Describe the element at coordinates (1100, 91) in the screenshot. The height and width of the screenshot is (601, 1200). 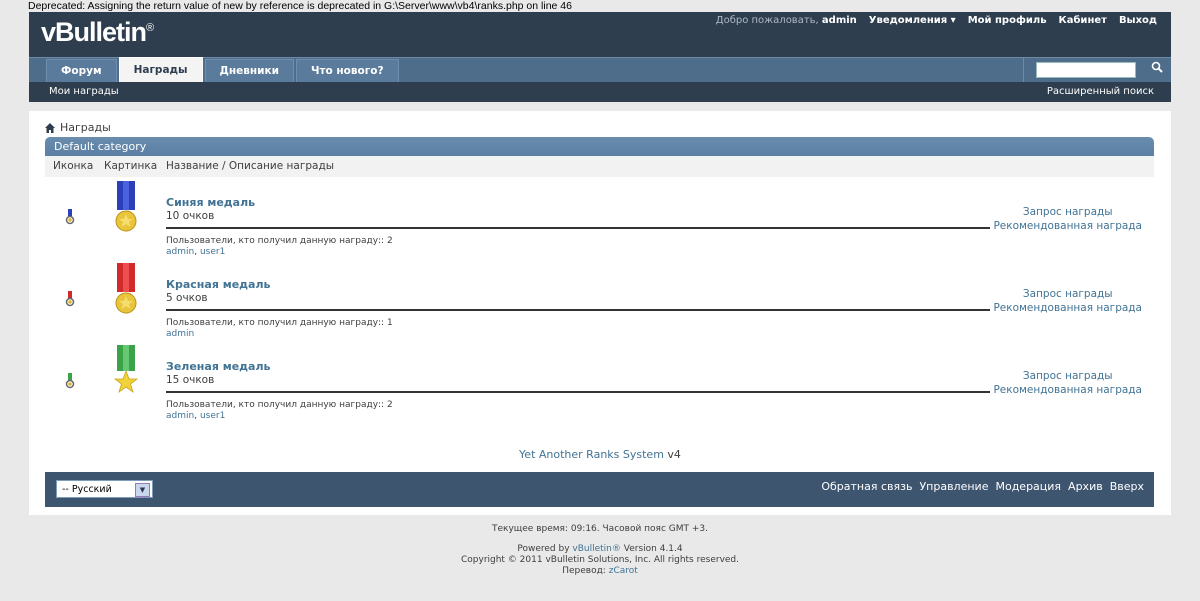
I see `advanced-search-link: Расширенный поиск` at that location.